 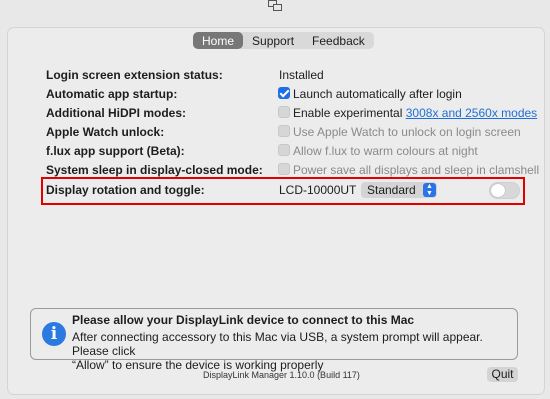 What do you see at coordinates (281, 375) in the screenshot?
I see `version-text: DisplayLink Manager 1.10.0 (Build 117)` at bounding box center [281, 375].